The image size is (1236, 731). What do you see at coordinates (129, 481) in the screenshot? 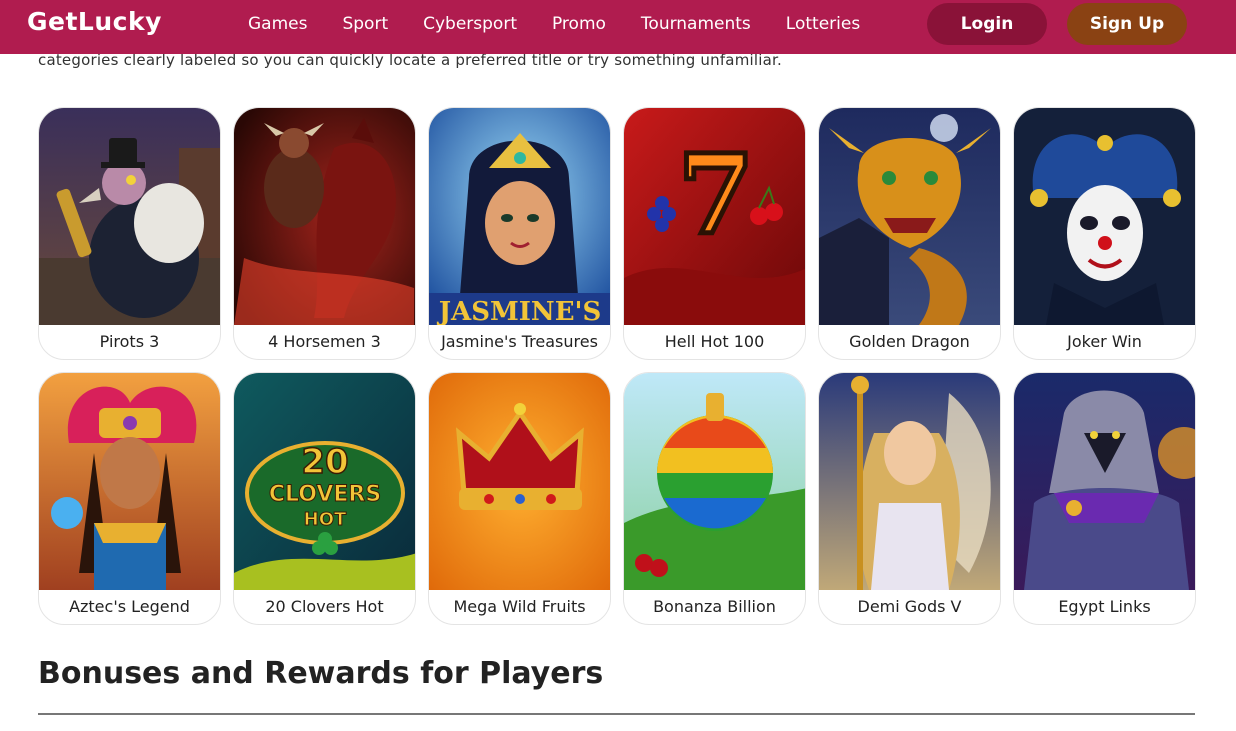
I see `aztec-warrior-art` at bounding box center [129, 481].